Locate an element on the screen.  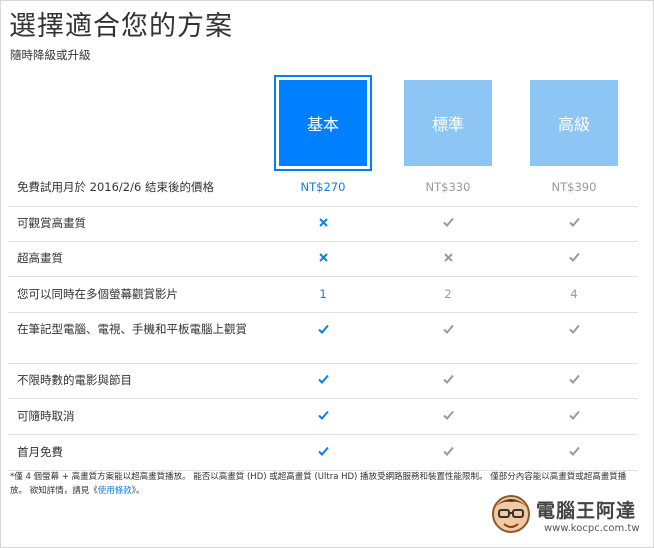
footnote-suffix: 》。 is located at coordinates (138, 491).